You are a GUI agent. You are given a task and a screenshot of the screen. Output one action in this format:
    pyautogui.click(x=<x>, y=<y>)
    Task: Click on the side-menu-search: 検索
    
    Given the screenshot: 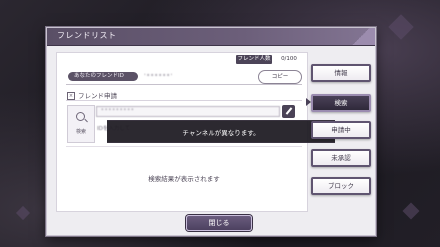 What is the action you would take?
    pyautogui.click(x=341, y=103)
    